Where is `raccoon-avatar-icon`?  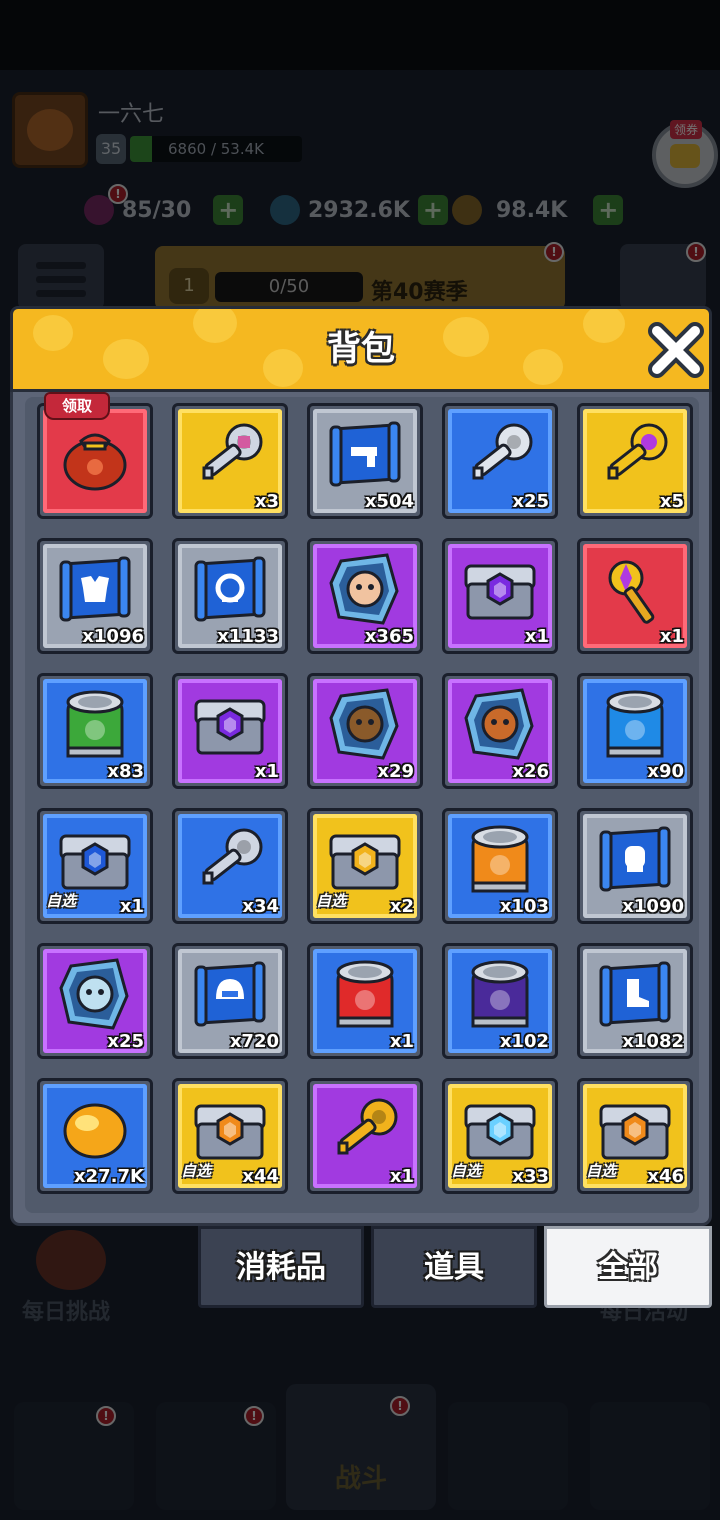
raccoon-avatar-icon is located at coordinates (50, 130).